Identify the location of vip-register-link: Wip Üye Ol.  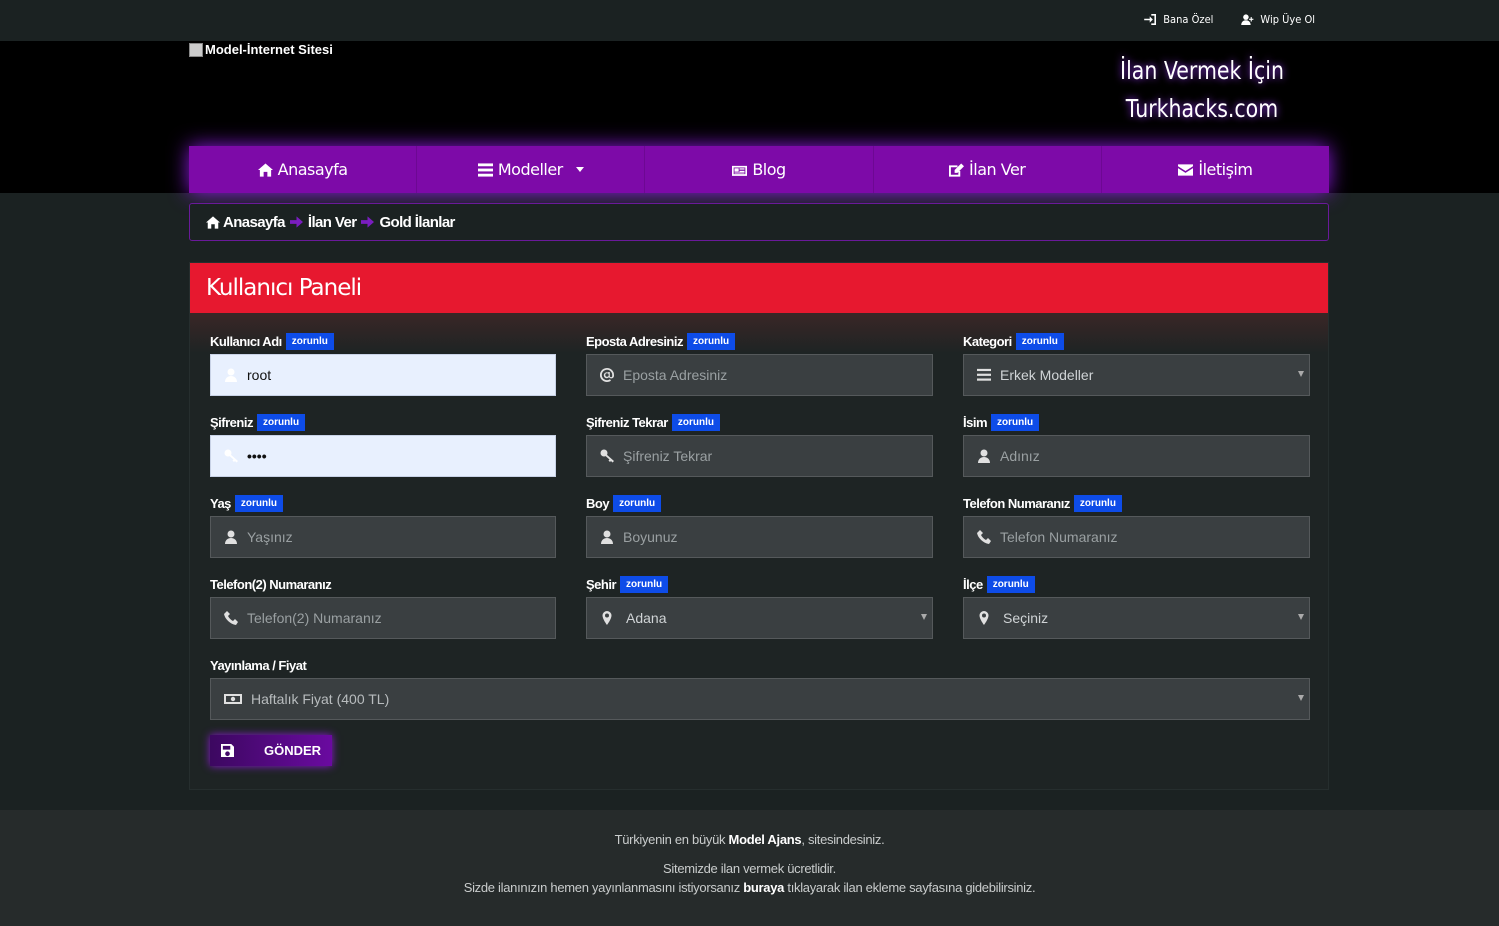
(1278, 19).